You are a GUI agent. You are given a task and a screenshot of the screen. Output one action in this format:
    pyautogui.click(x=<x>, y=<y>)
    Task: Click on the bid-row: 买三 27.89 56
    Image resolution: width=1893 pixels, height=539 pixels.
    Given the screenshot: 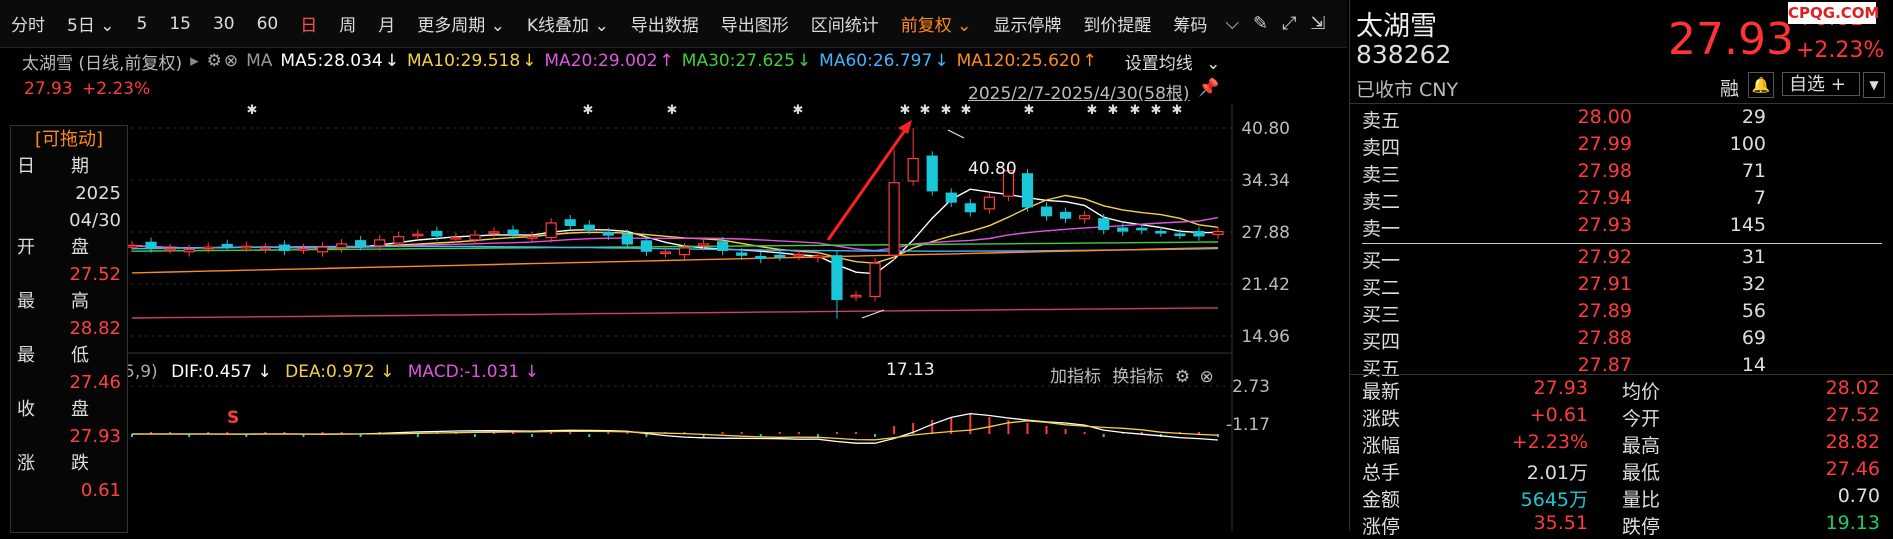 What is the action you would take?
    pyautogui.click(x=1621, y=313)
    